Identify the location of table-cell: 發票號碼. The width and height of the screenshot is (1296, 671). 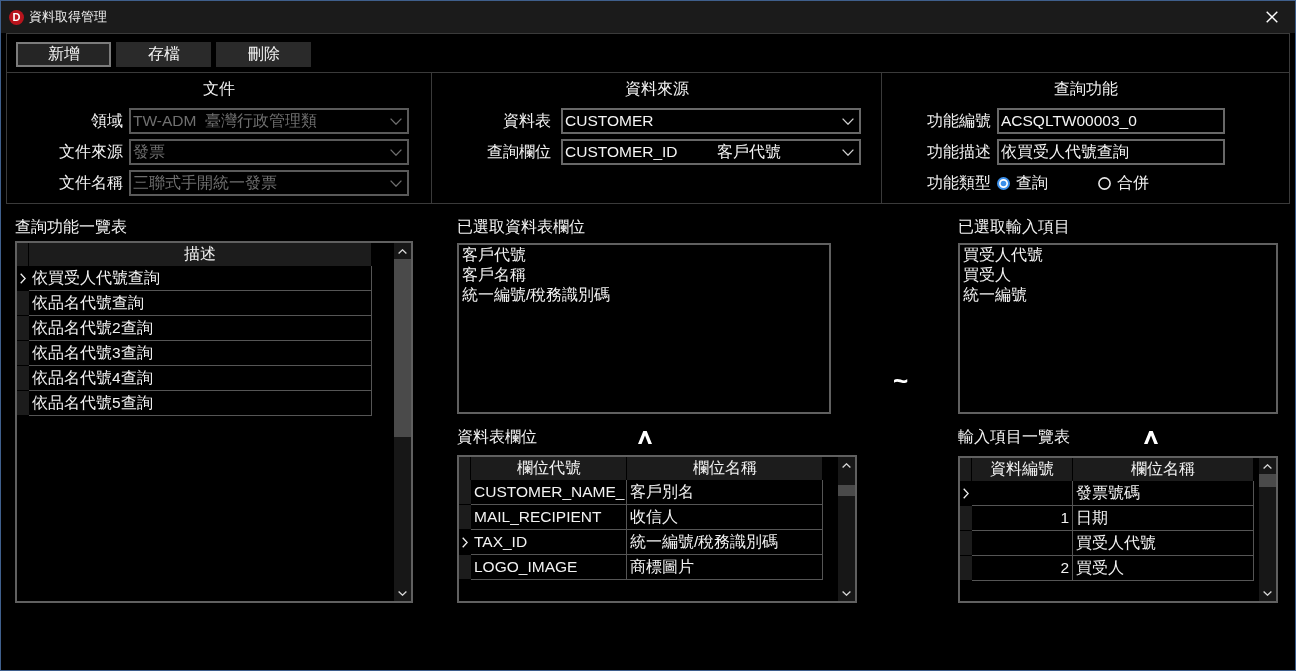
(1163, 493).